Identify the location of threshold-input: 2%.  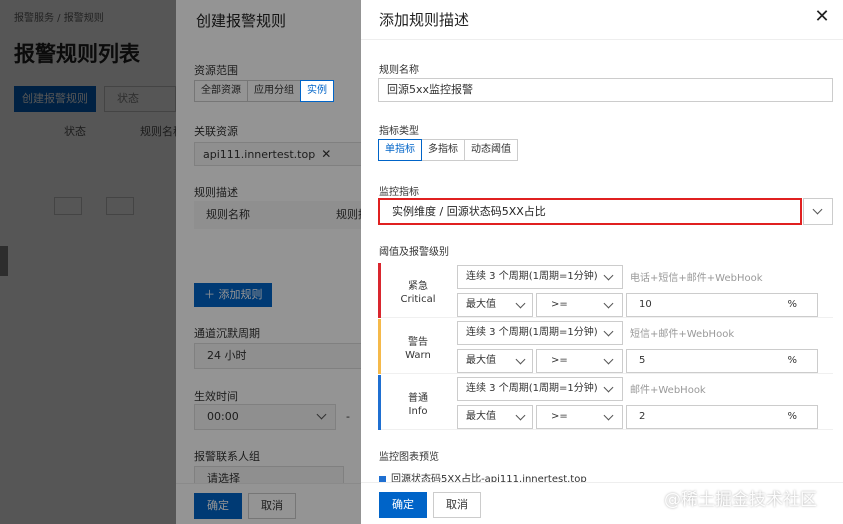
(722, 417).